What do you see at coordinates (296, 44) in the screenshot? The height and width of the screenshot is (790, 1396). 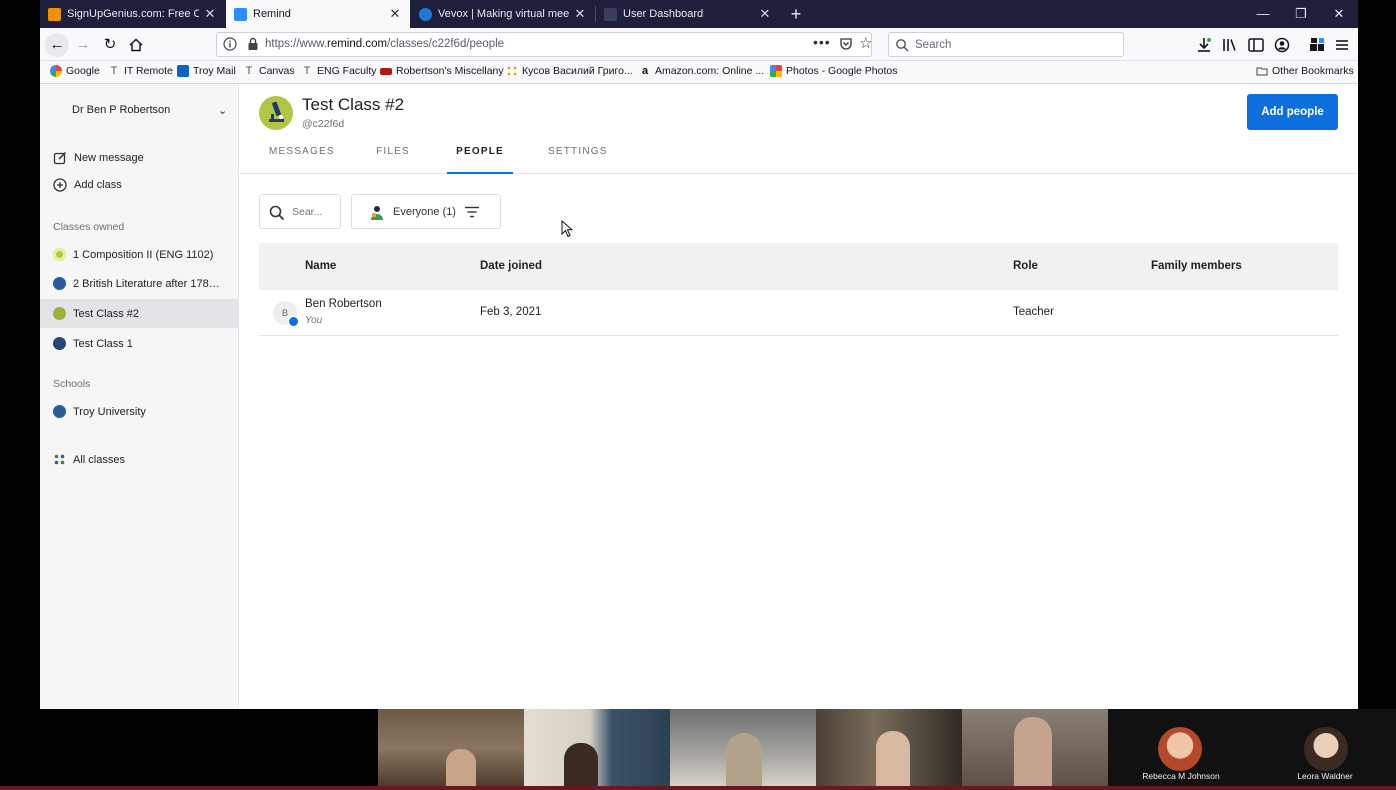 I see `url-prefix: https://www.` at bounding box center [296, 44].